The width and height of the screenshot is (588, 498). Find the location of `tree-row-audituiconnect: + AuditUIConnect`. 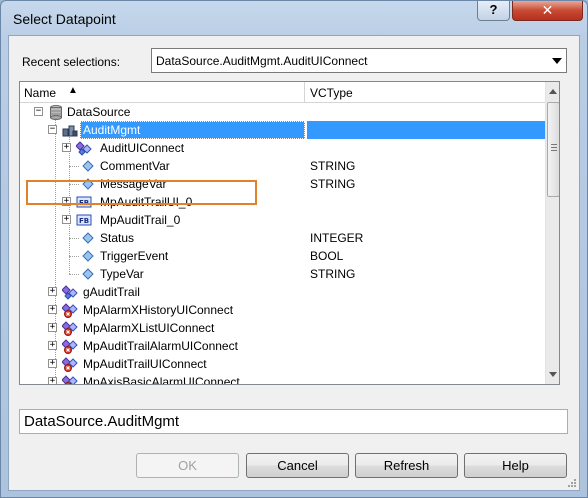

tree-row-audituiconnect: + AuditUIConnect is located at coordinates (282, 148).